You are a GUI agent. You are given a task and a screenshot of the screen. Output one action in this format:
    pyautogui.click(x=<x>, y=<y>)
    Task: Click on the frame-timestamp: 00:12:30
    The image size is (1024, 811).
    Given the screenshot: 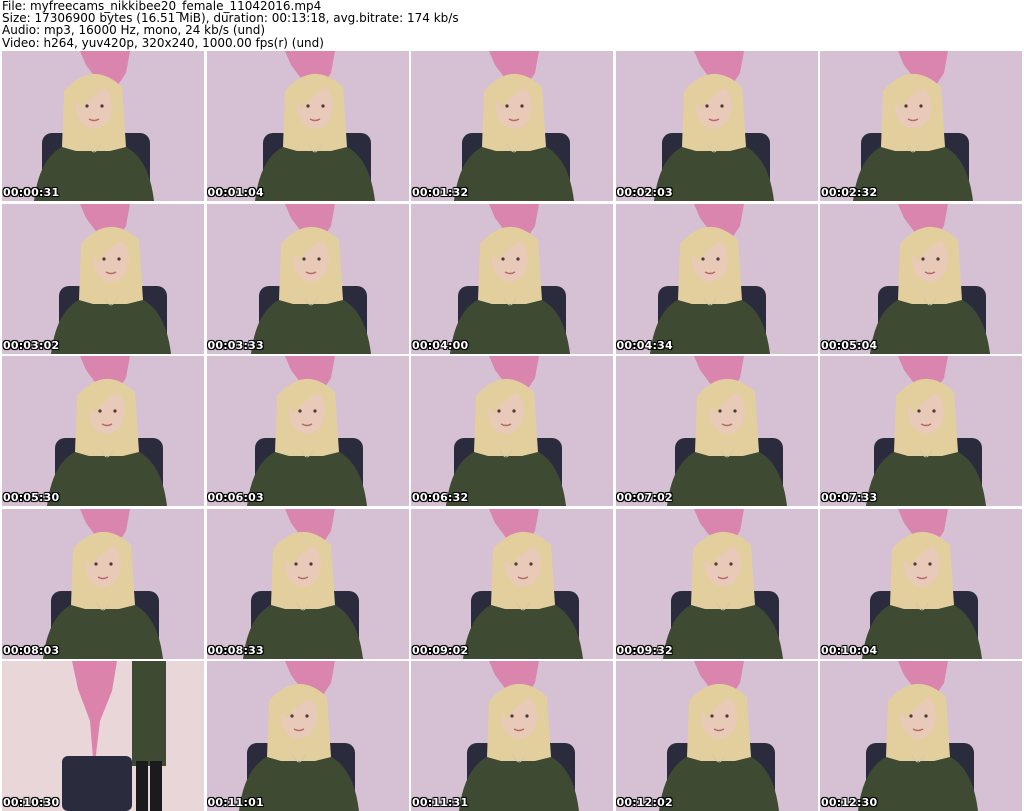 What is the action you would take?
    pyautogui.click(x=849, y=802)
    